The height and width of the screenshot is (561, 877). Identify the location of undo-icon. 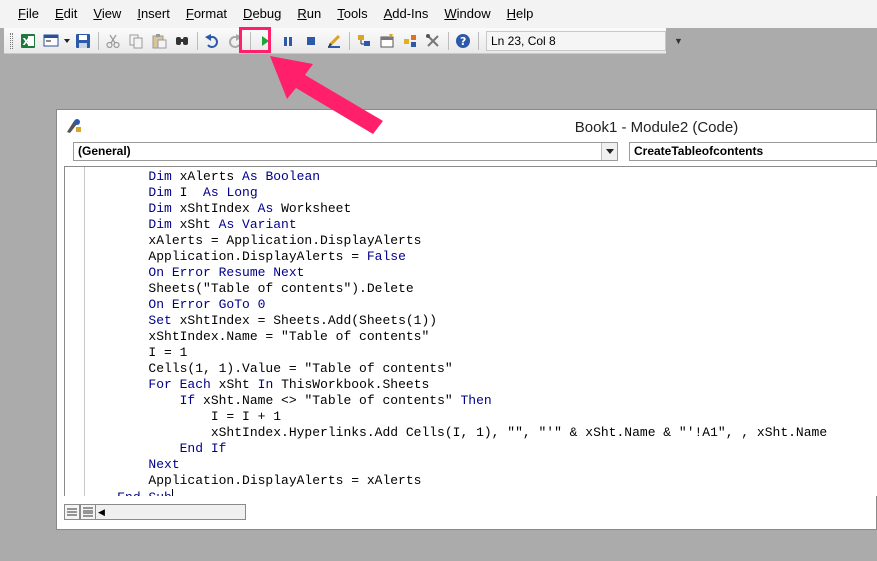
(212, 41).